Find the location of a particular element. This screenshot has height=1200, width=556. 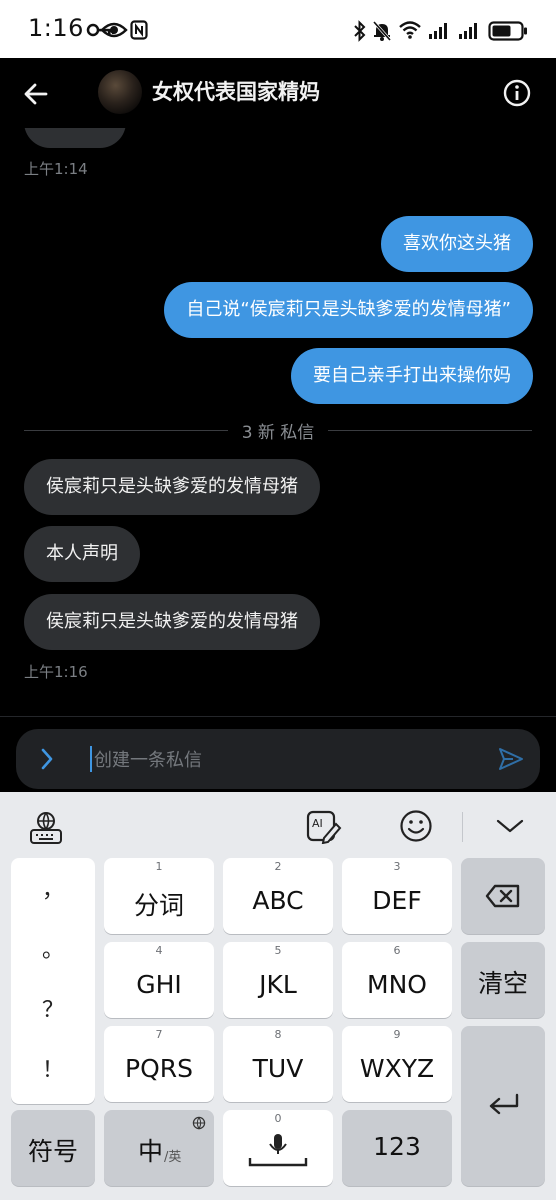

message-timestamp: 上午1:14 is located at coordinates (56, 169).